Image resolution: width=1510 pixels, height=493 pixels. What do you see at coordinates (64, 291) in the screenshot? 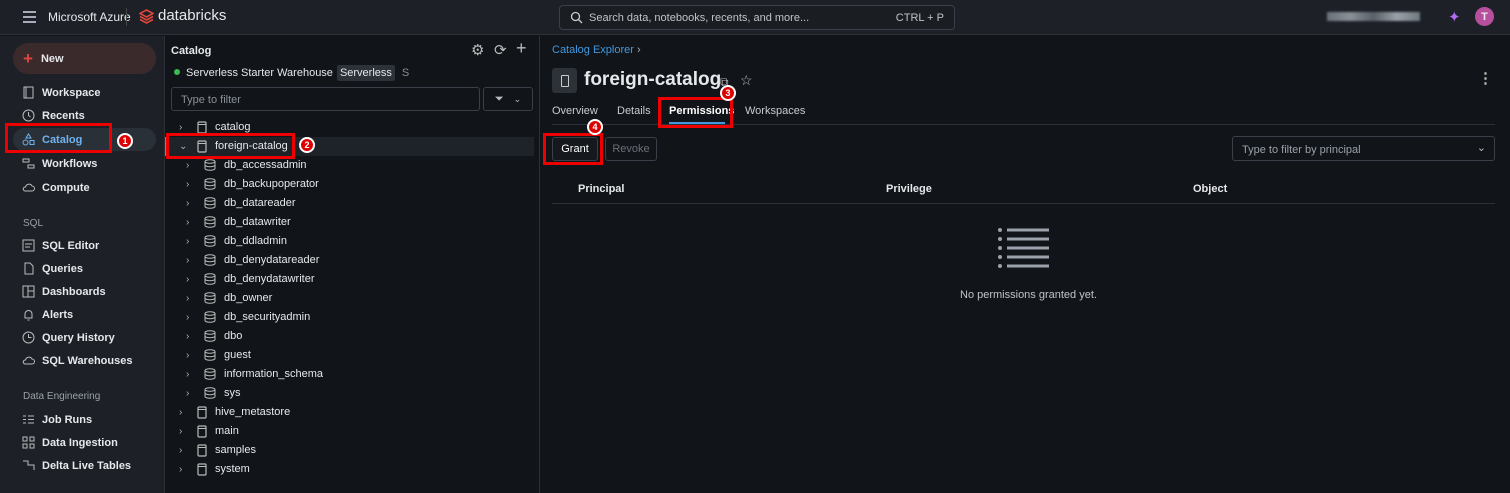
I see `sidebar-item-dashboards: Dashboards` at bounding box center [64, 291].